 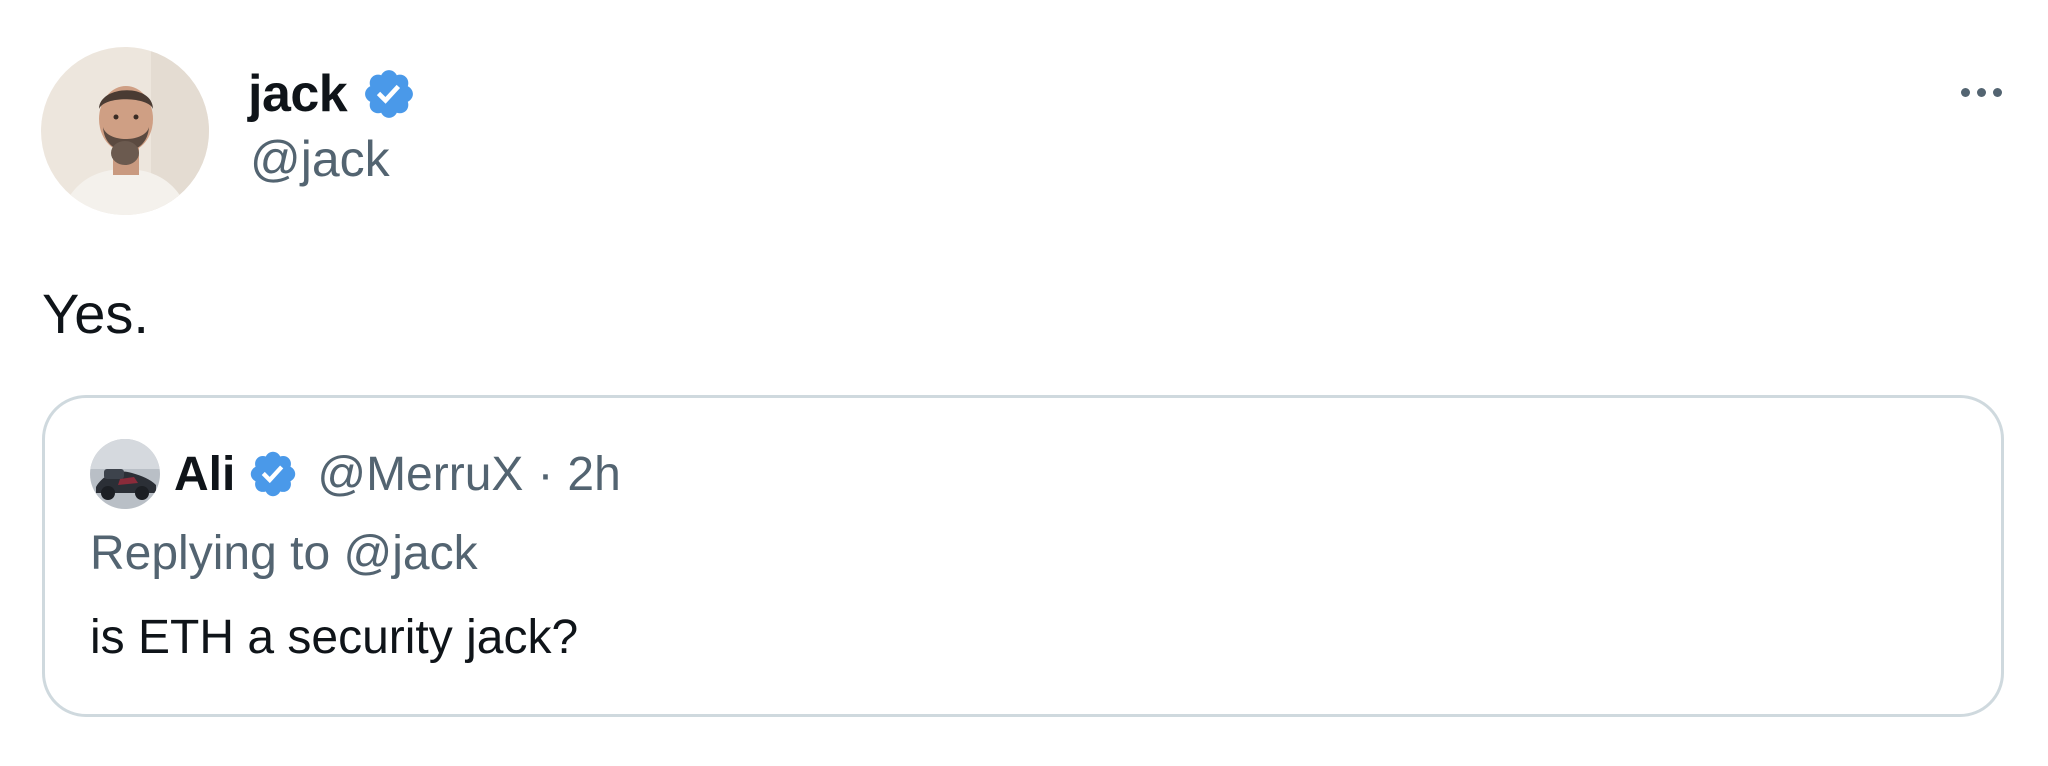 What do you see at coordinates (593, 474) in the screenshot?
I see `quoted-tweet-timestamp: 2h` at bounding box center [593, 474].